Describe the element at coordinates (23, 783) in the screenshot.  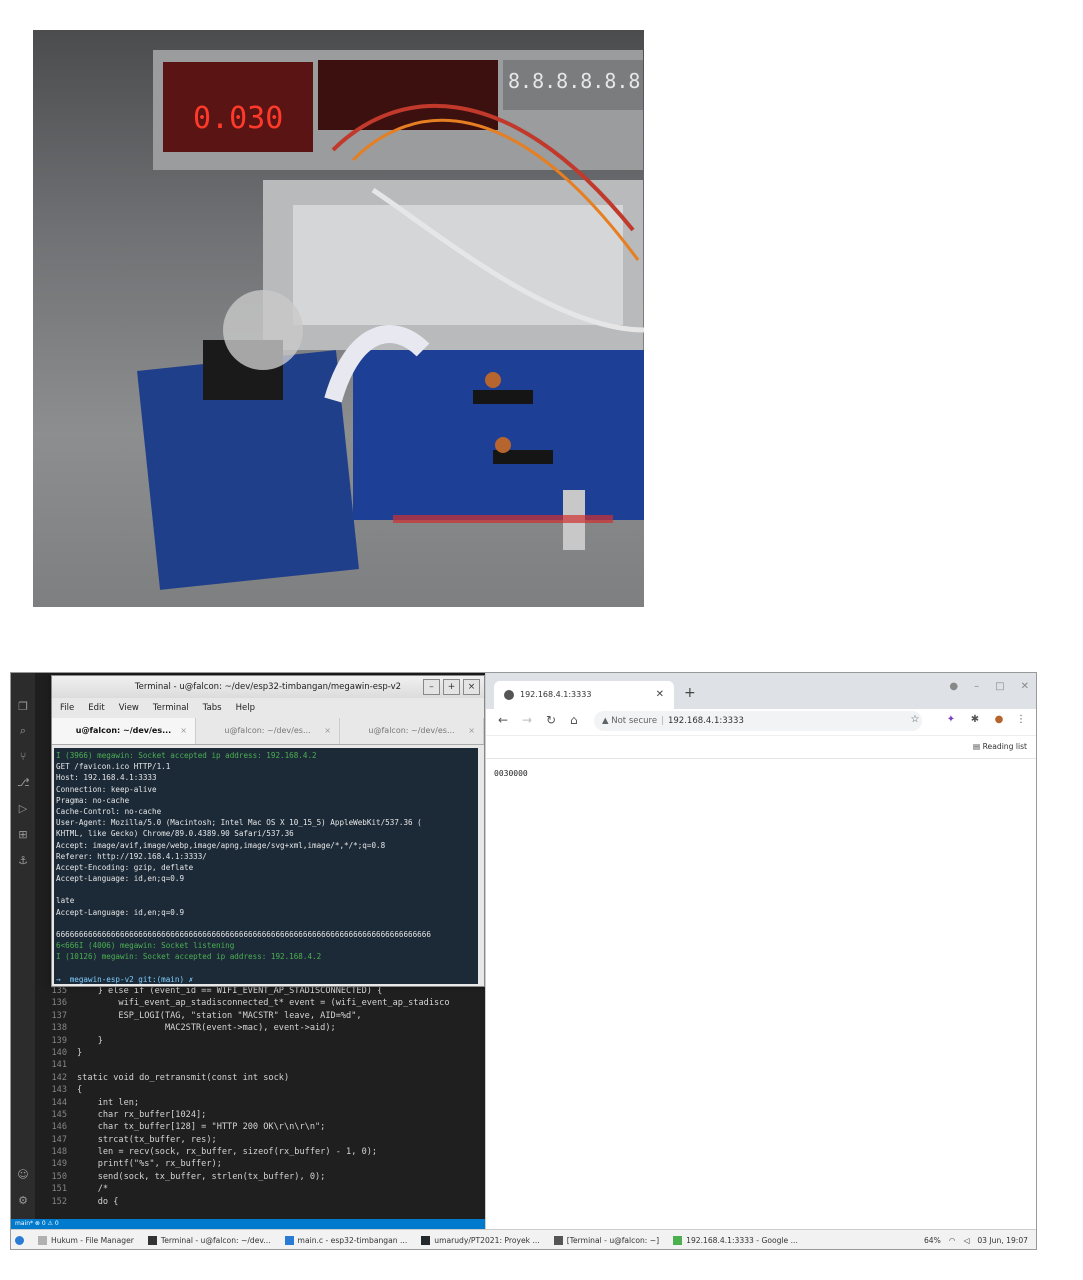
I see `git-graph-icon: ⎇` at that location.